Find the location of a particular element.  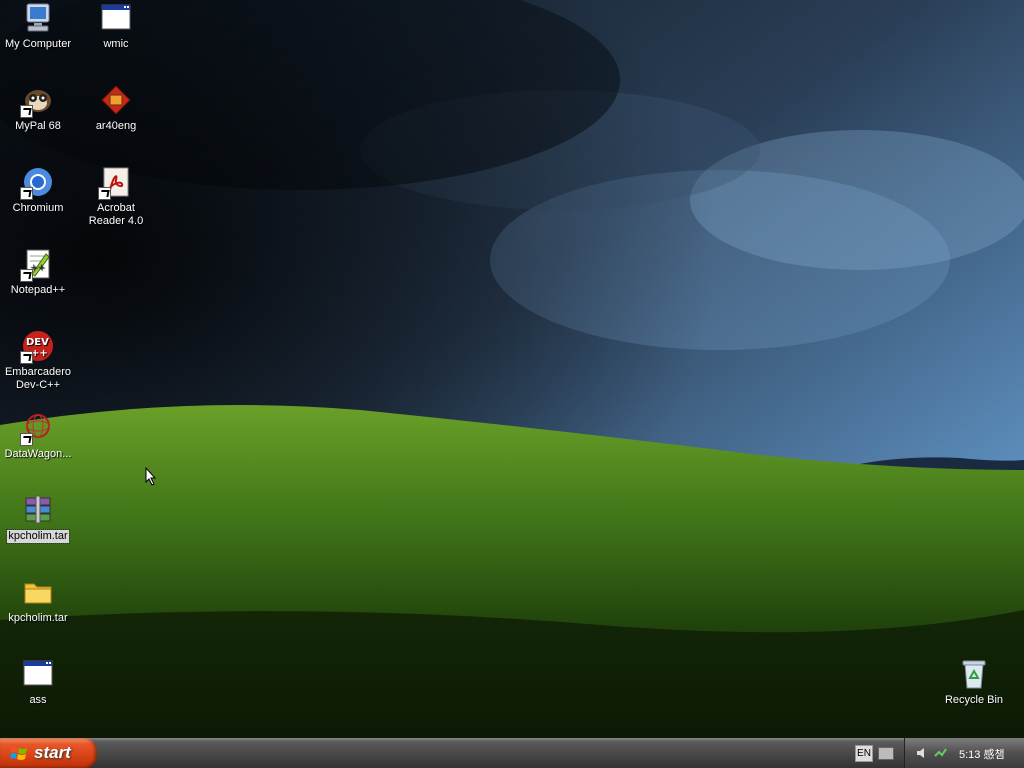

desktop-icon-label: Acrobat Reader 4.0 is located at coordinates (116, 214).